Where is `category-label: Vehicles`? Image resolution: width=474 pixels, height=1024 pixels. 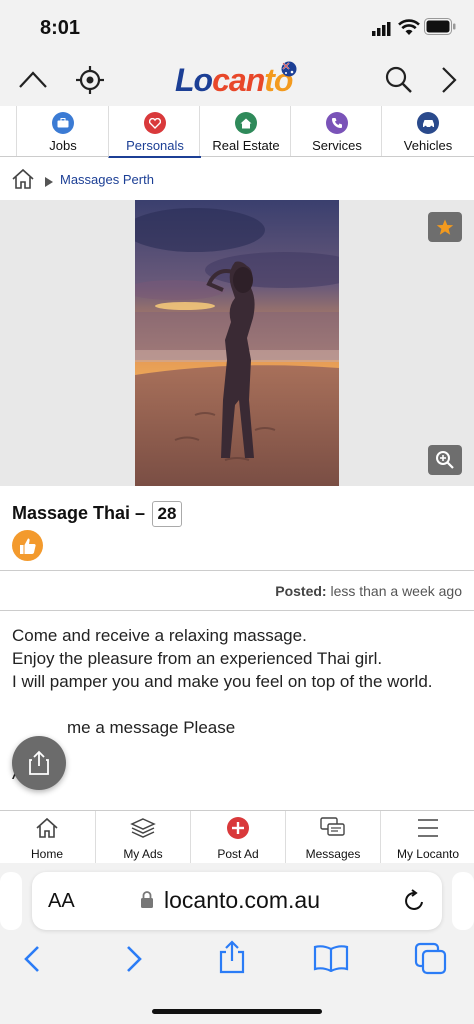
category-label: Vehicles is located at coordinates (428, 145).